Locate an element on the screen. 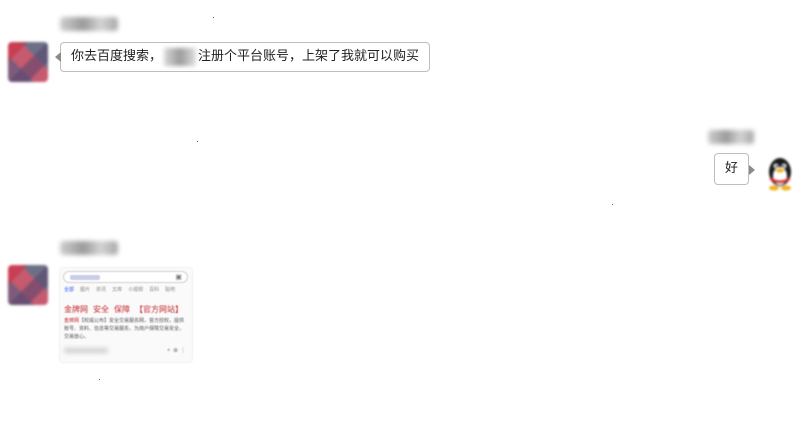 Image resolution: width=808 pixels, height=433 pixels. result-actions: ⚬ ⊕ ⋮ is located at coordinates (176, 350).